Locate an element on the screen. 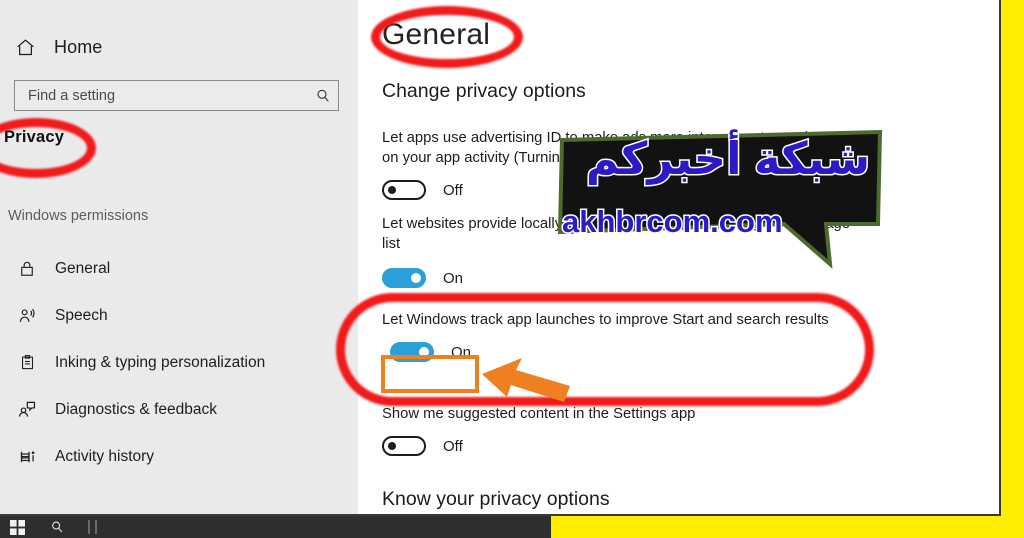  sidebar-item-speech: Speech is located at coordinates (179, 315).